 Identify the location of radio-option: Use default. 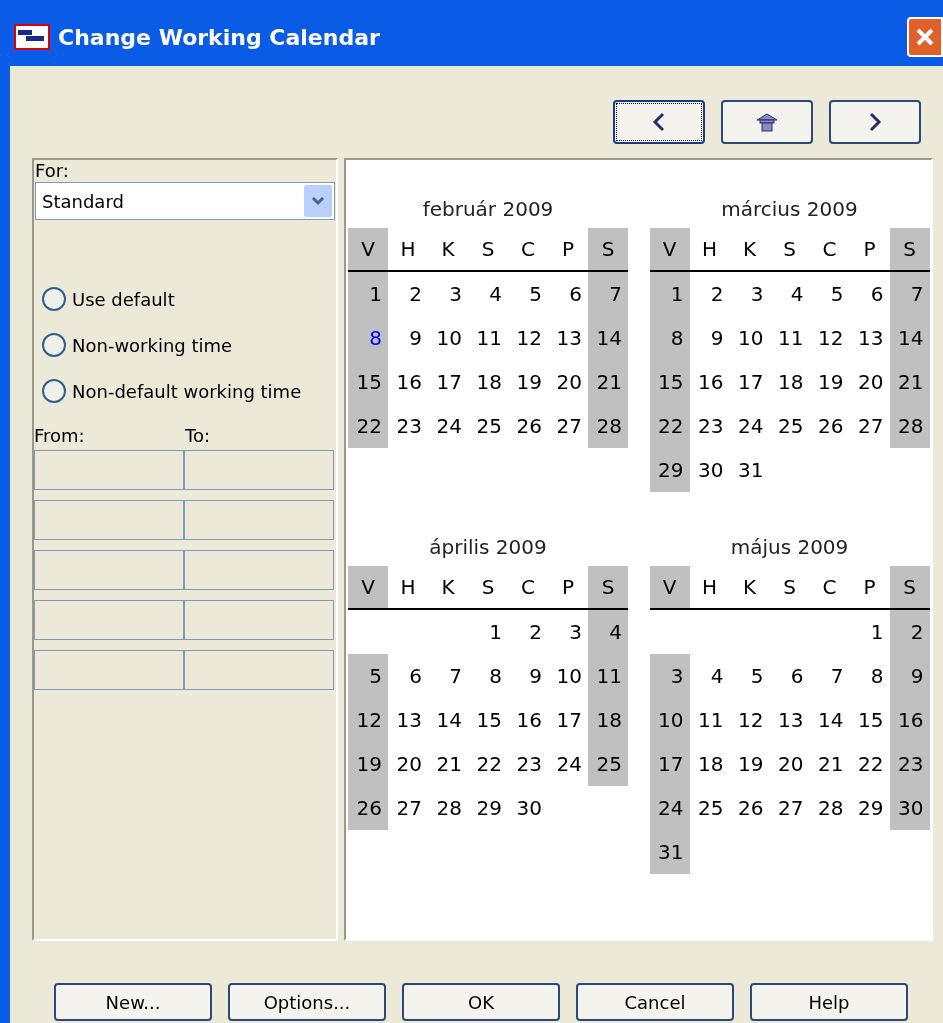
(189, 299).